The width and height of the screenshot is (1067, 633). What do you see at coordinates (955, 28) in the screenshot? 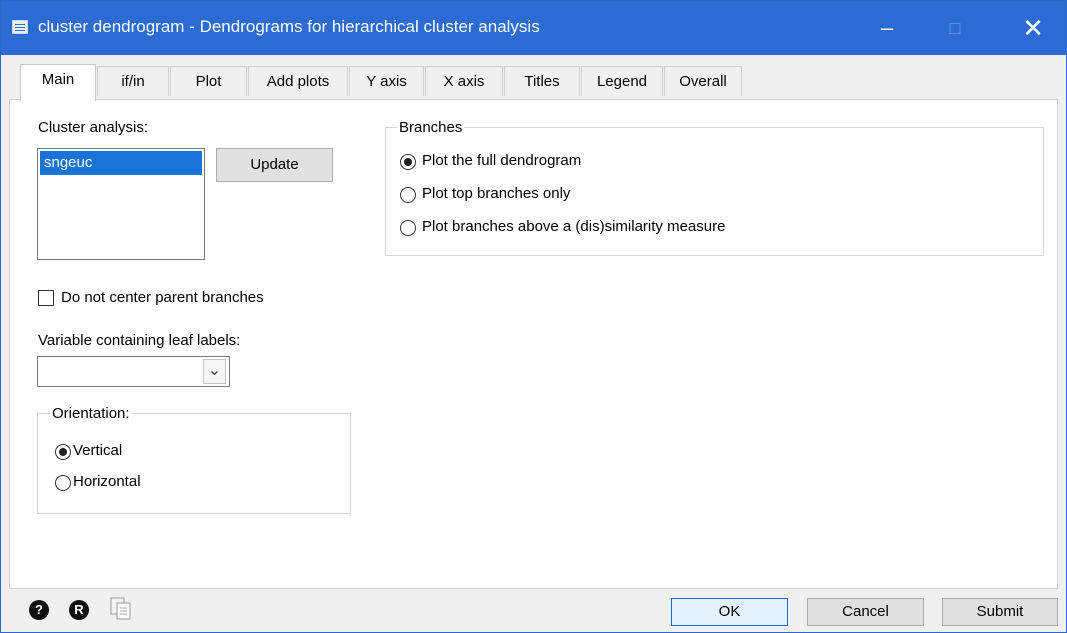
I see `maximize-button: □` at bounding box center [955, 28].